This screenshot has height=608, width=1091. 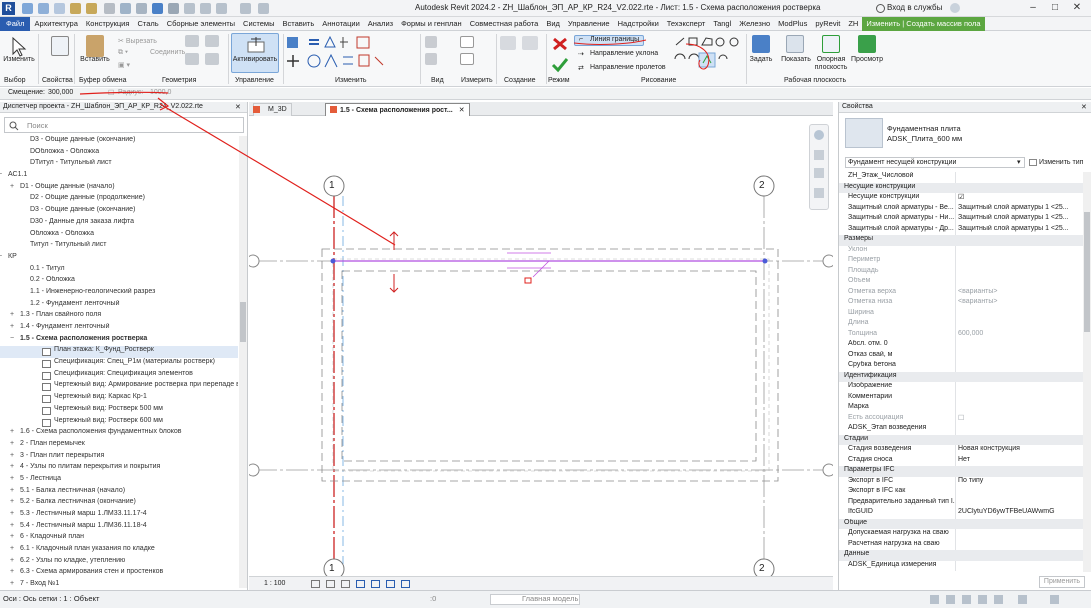 I want to click on background-processes-icon, so click(x=1054, y=599).